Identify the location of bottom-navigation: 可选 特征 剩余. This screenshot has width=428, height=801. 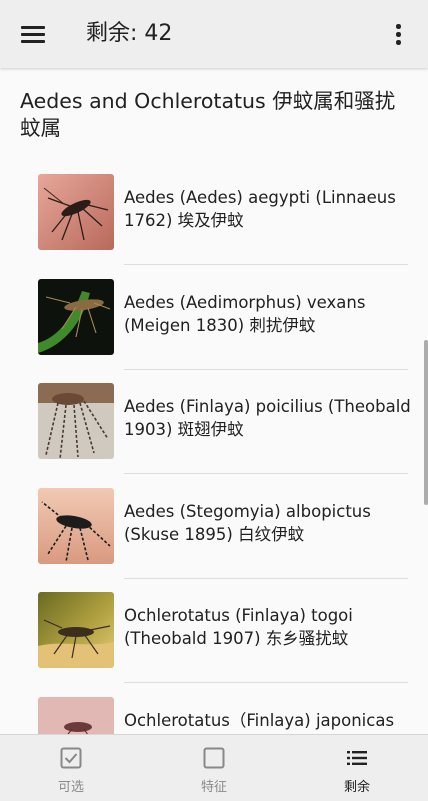
(214, 767).